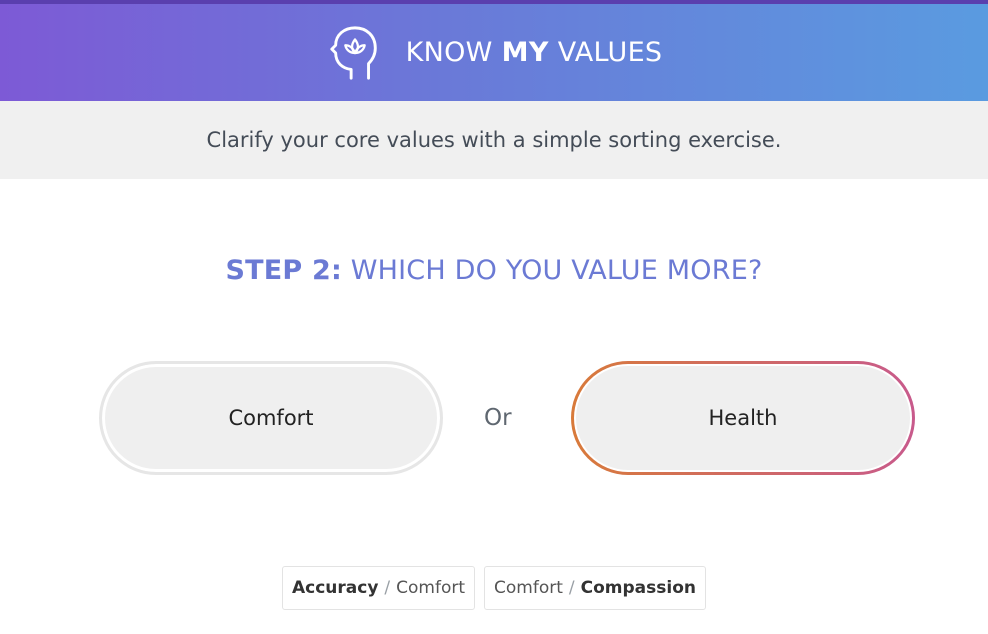 Image resolution: width=988 pixels, height=634 pixels. I want to click on choice-left-label: Comfort, so click(271, 418).